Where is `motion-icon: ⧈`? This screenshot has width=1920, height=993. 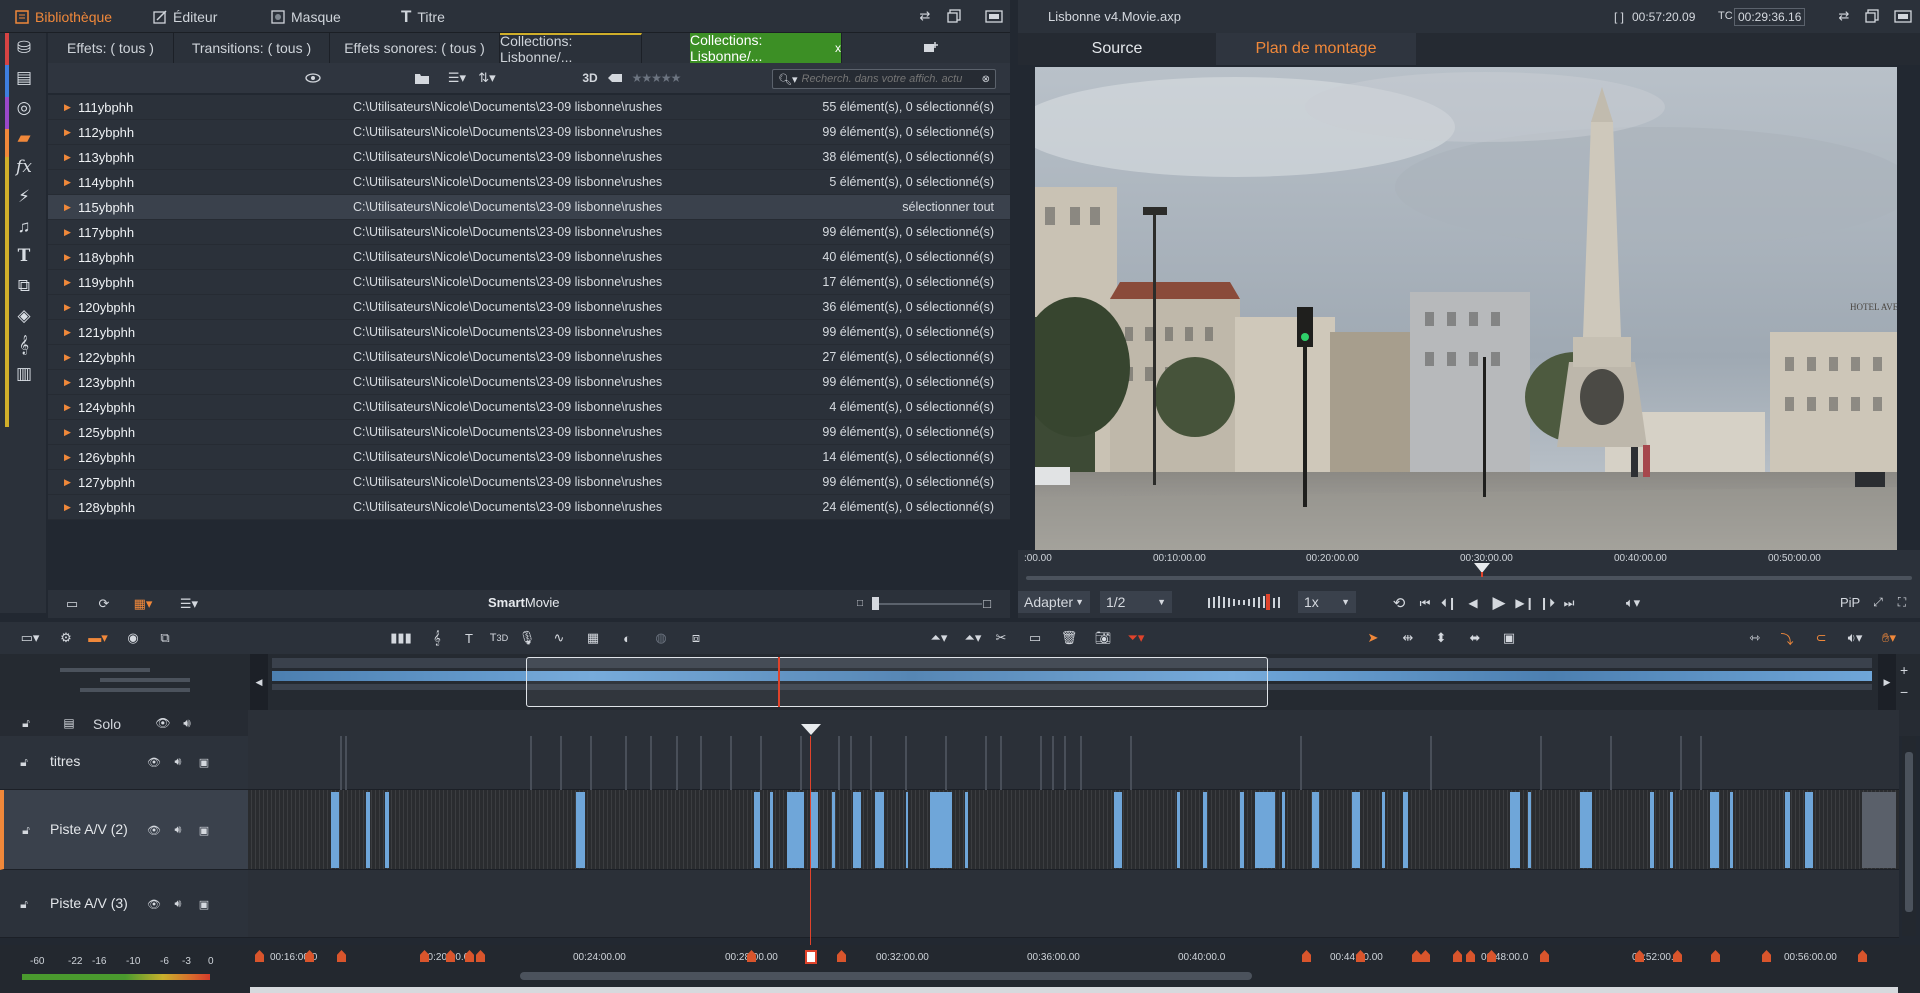
motion-icon: ⧈ is located at coordinates (696, 638).